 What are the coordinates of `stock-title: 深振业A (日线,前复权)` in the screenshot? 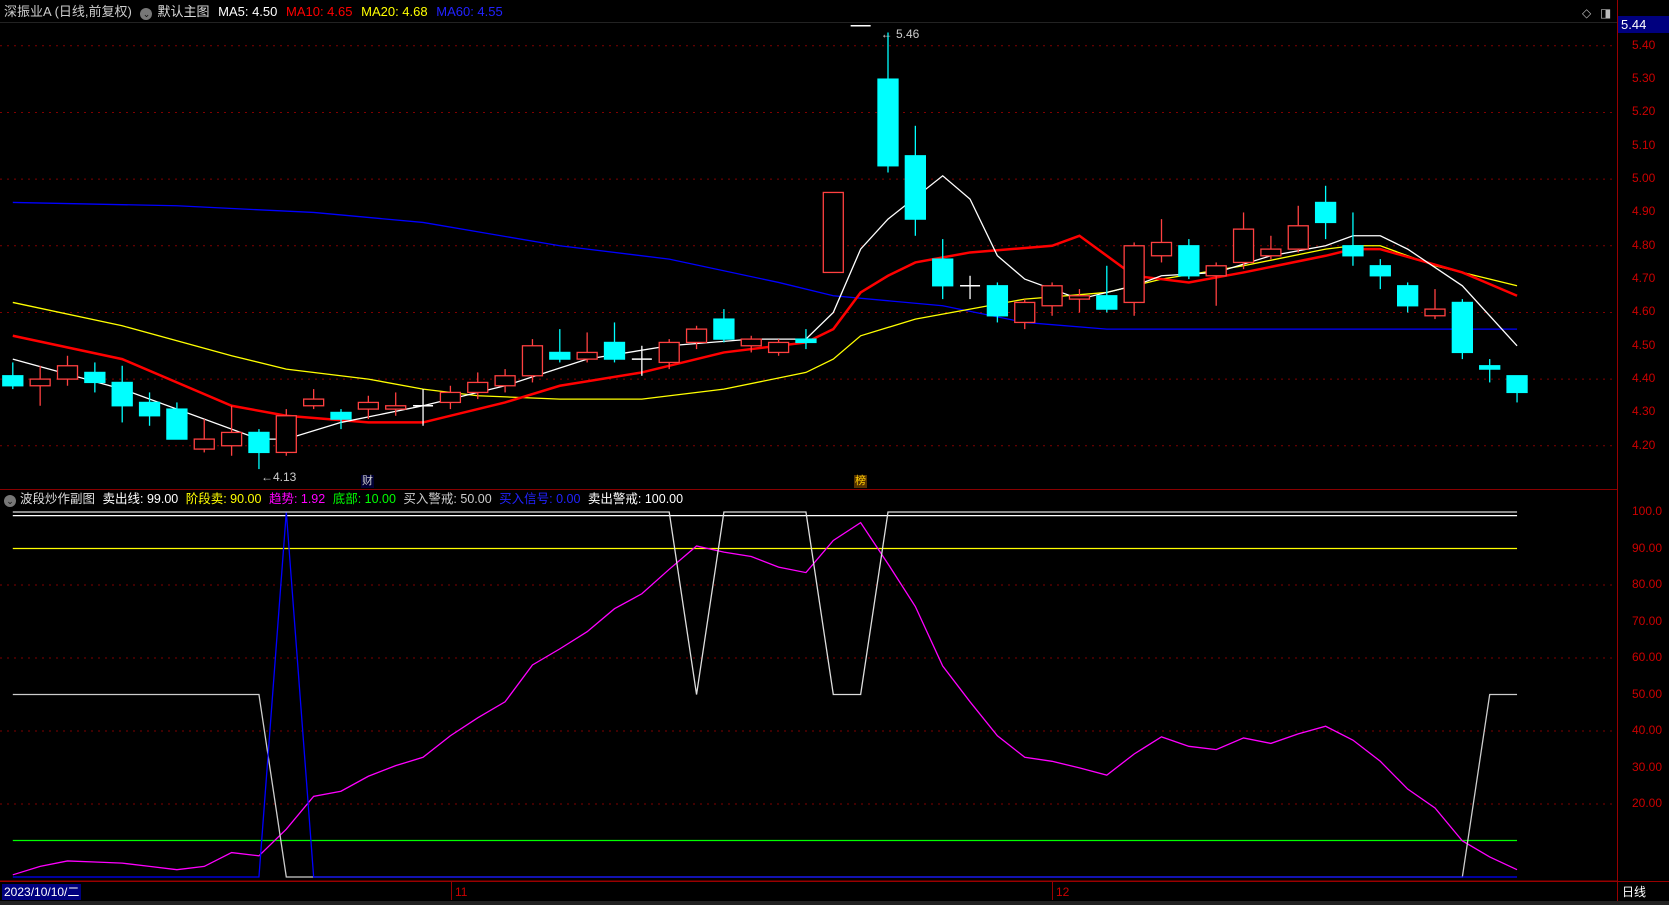 It's located at (68, 11).